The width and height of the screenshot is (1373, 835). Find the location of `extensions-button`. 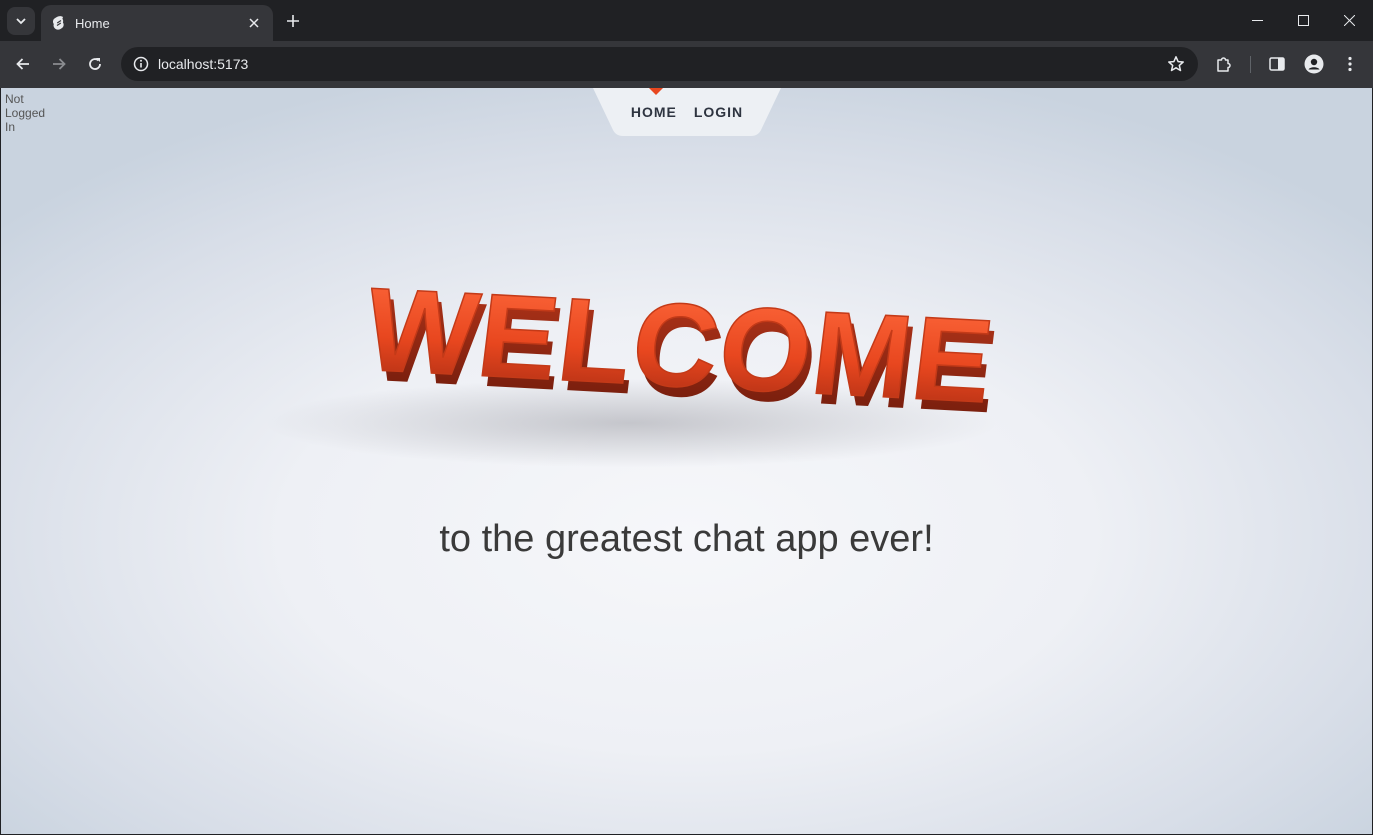

extensions-button is located at coordinates (1224, 64).